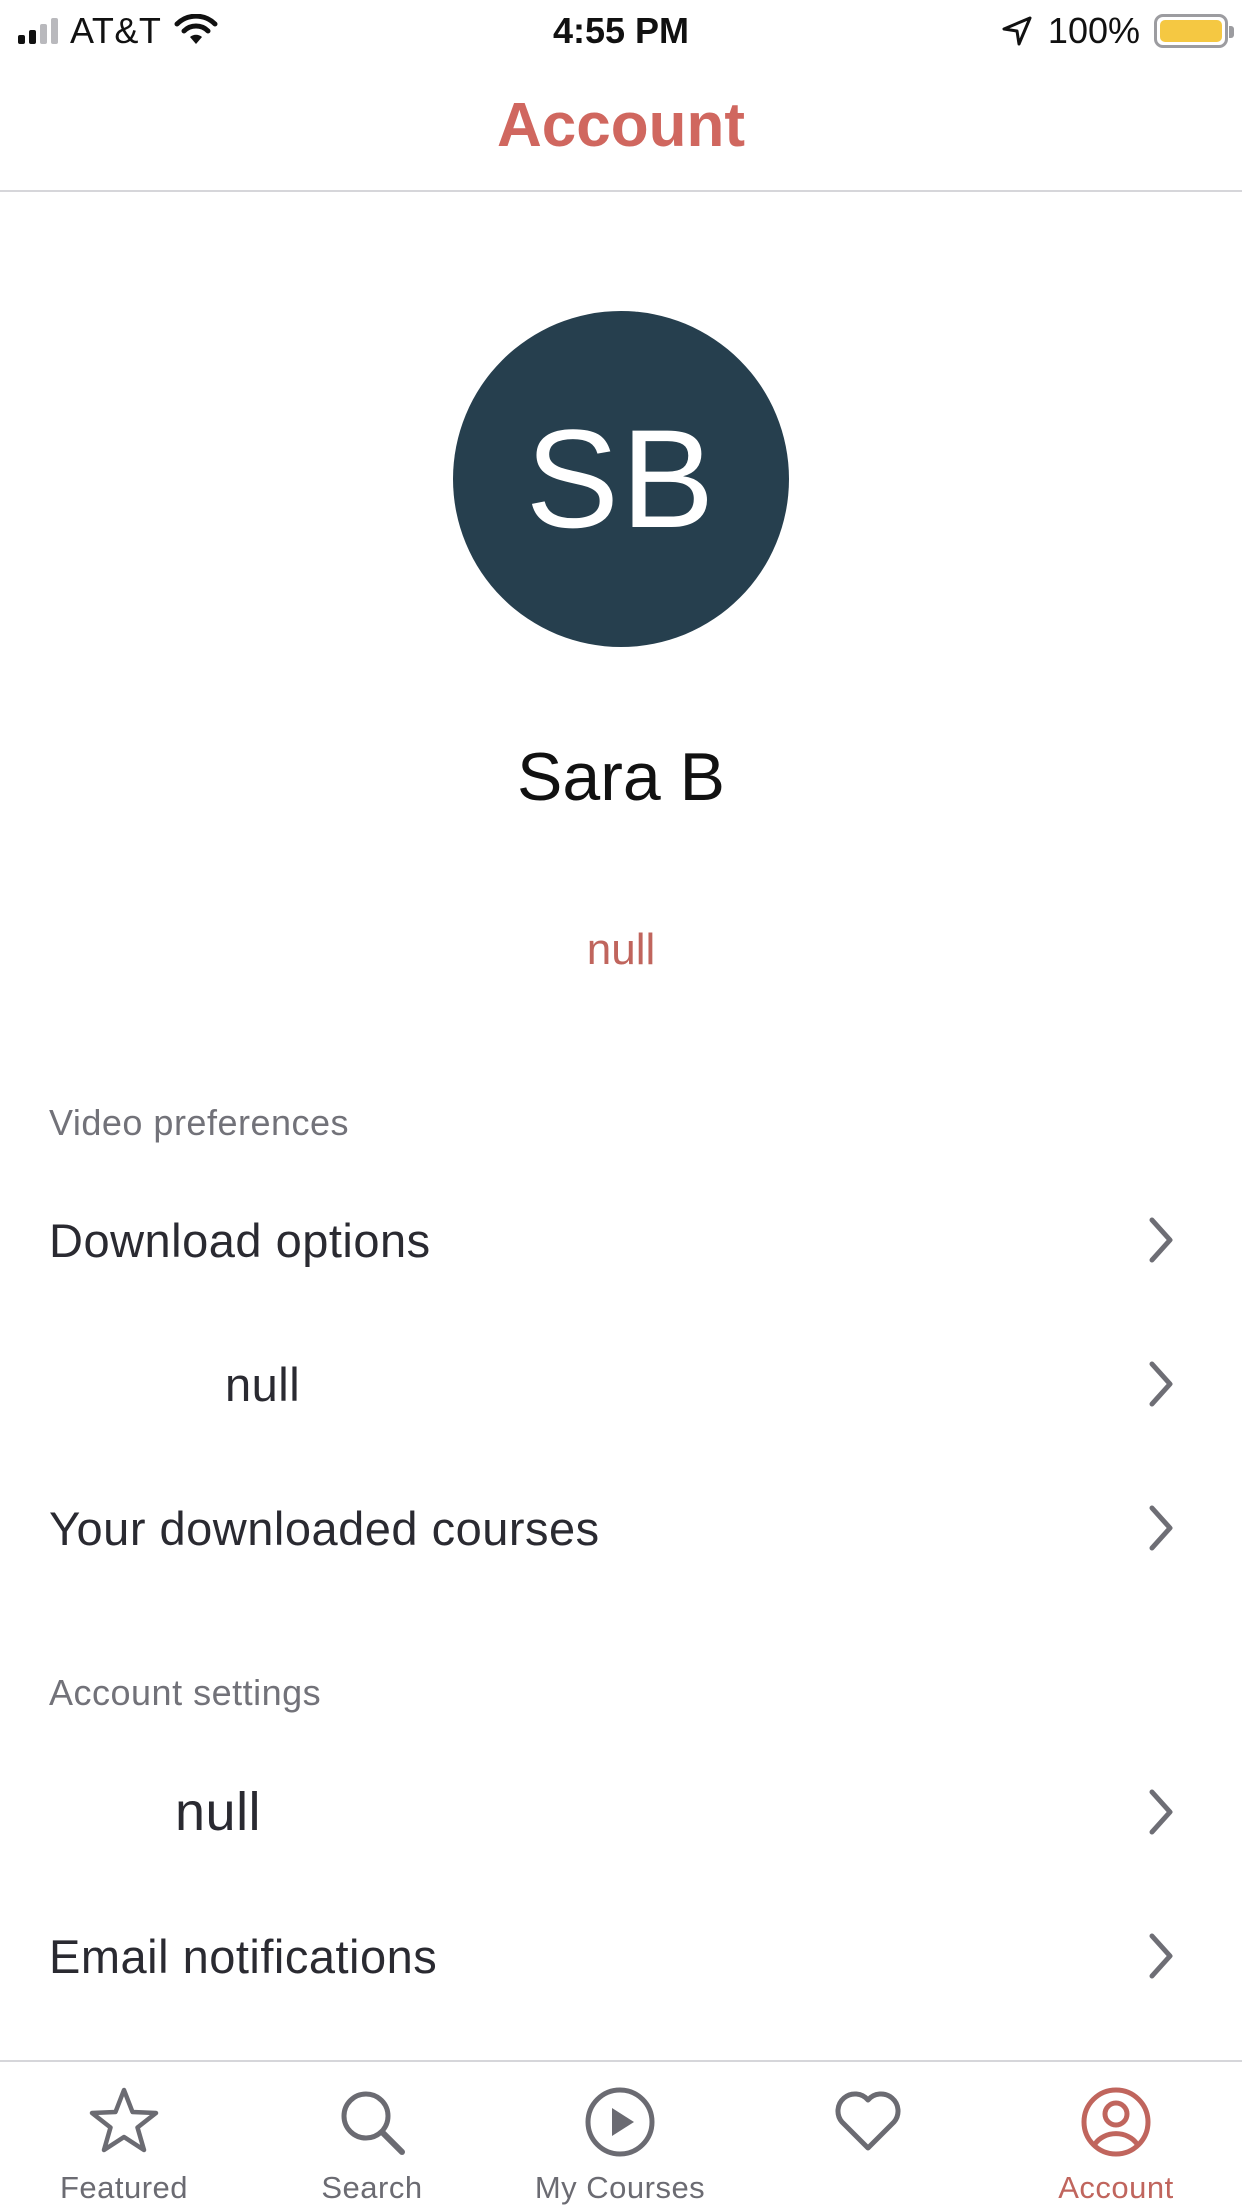  I want to click on status-right: 100%, so click(1117, 31).